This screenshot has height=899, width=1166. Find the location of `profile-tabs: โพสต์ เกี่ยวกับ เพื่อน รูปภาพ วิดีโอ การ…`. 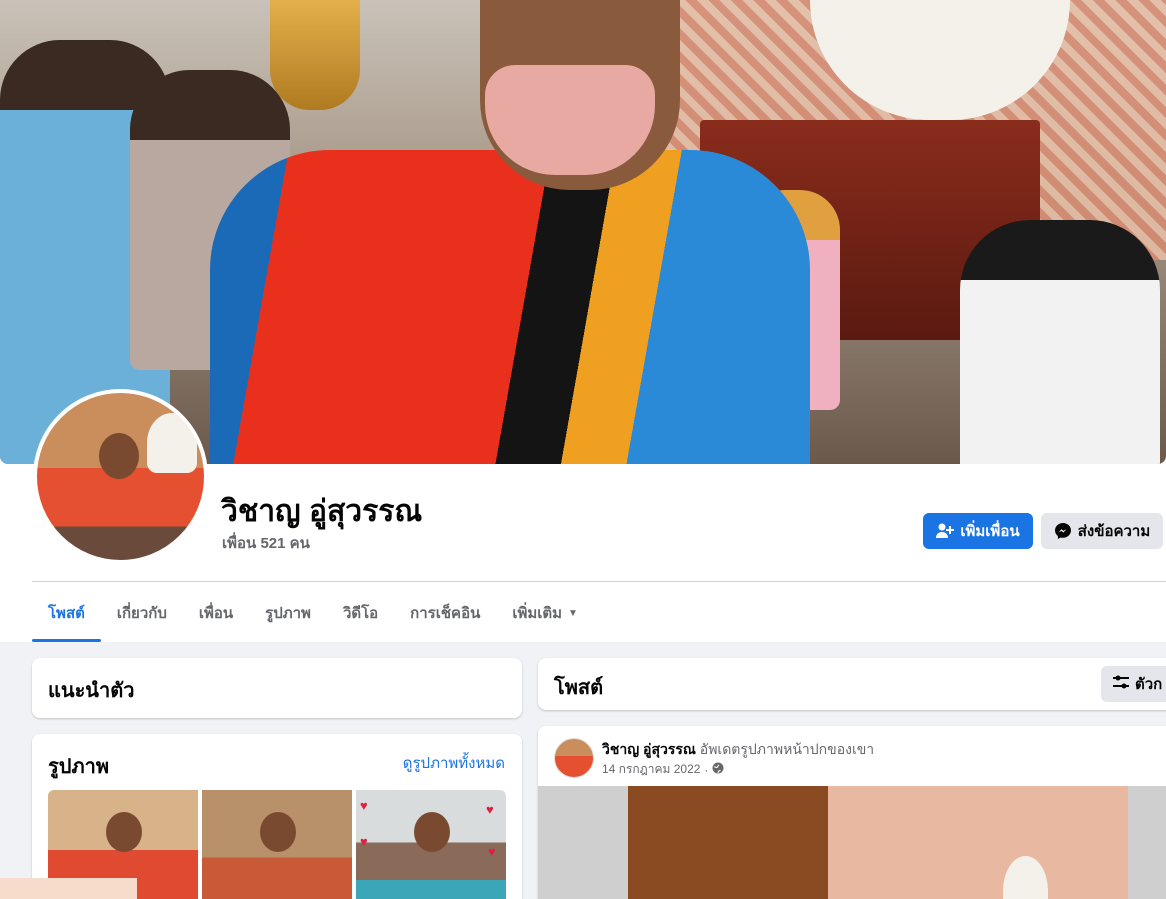

profile-tabs: โพสต์ เกี่ยวกับ เพื่อน รูปภาพ วิดีโอ การ… is located at coordinates (313, 613).